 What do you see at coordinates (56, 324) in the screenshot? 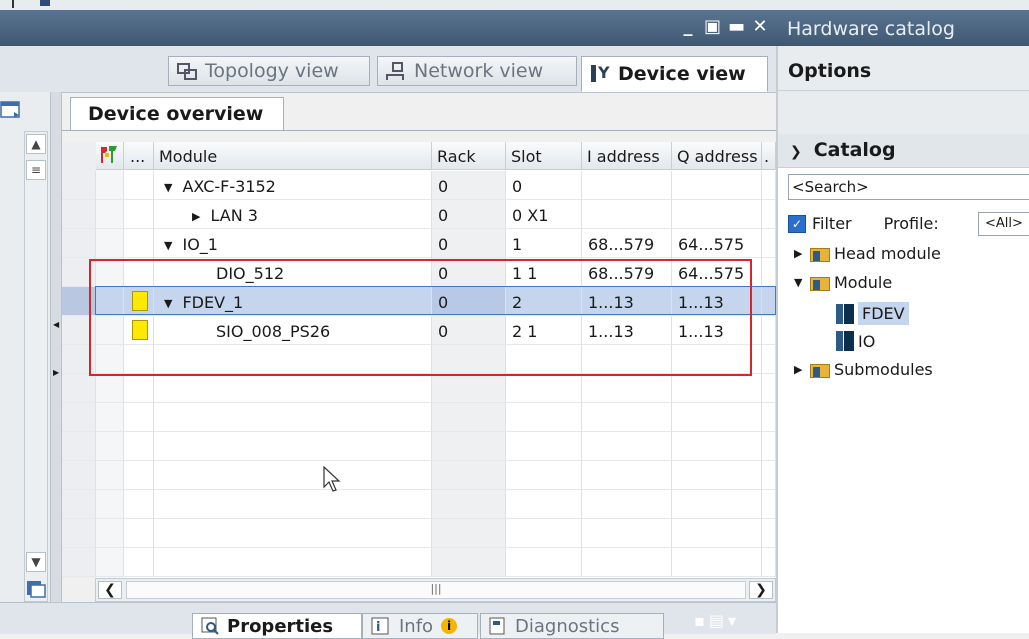
I see `collapse-arrow-icon: ◀` at bounding box center [56, 324].